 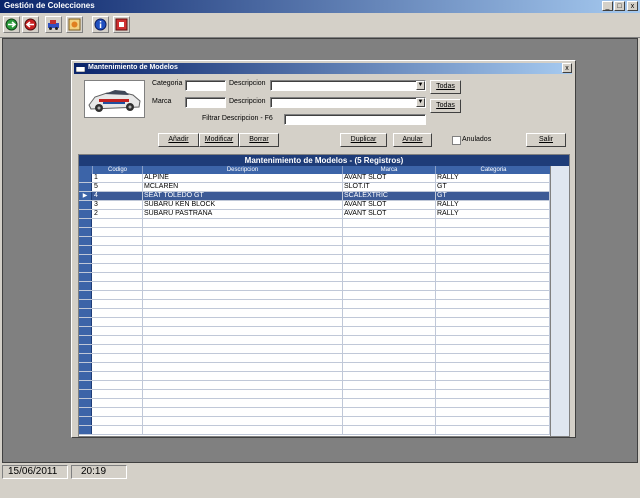 What do you see at coordinates (243, 170) in the screenshot?
I see `column-header-descripcion: Descripcion` at bounding box center [243, 170].